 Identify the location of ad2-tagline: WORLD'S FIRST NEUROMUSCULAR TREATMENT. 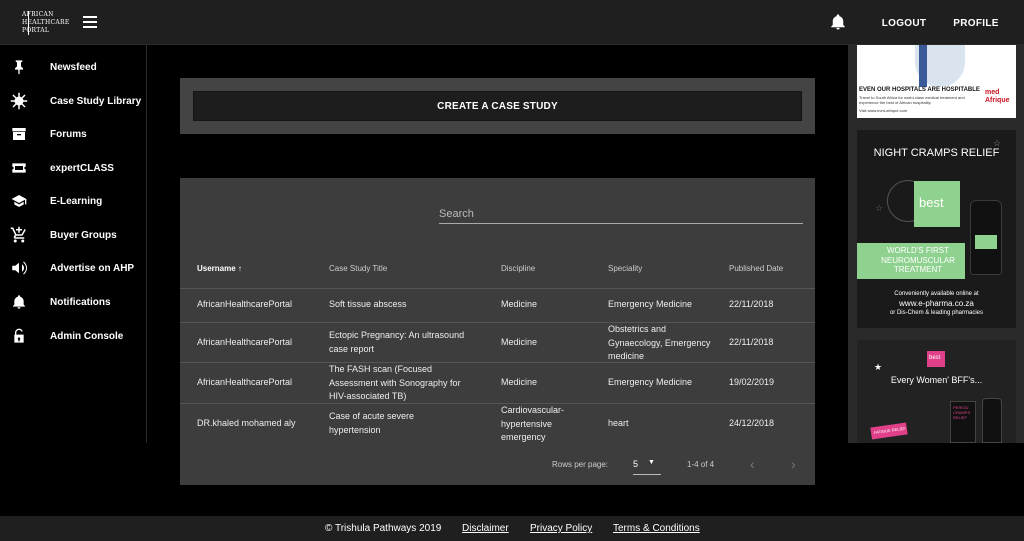
(918, 260).